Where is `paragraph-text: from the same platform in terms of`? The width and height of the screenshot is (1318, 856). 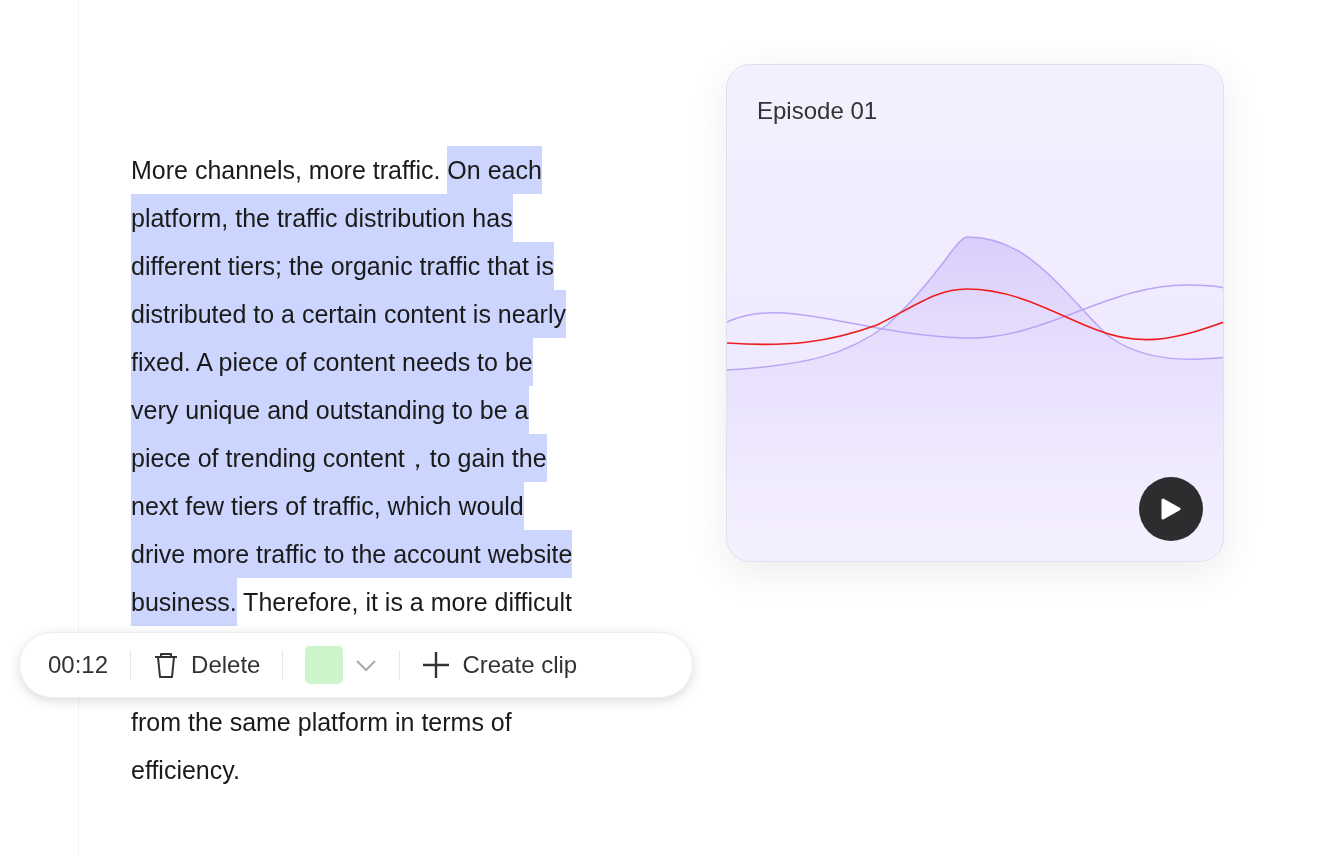
paragraph-text: from the same platform in terms of is located at coordinates (322, 722).